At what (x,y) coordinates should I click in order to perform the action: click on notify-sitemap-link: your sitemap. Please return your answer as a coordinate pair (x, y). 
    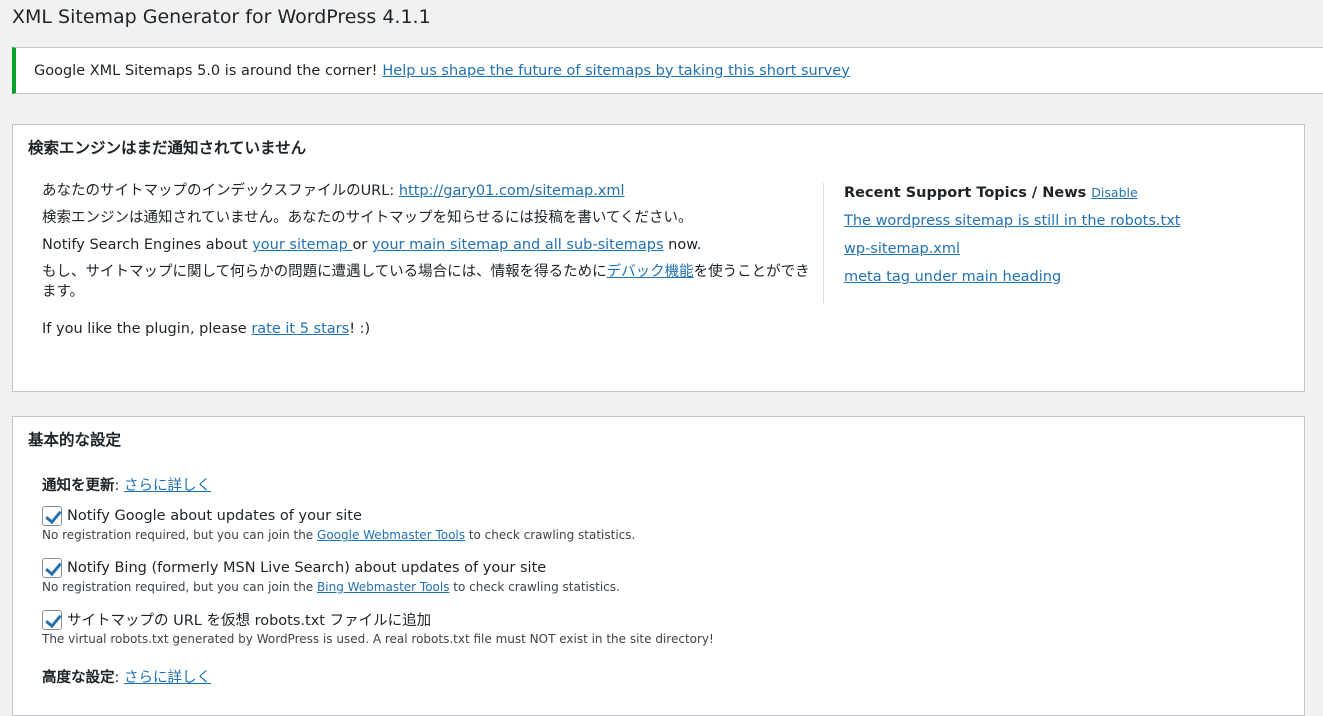
    Looking at the image, I should click on (302, 245).